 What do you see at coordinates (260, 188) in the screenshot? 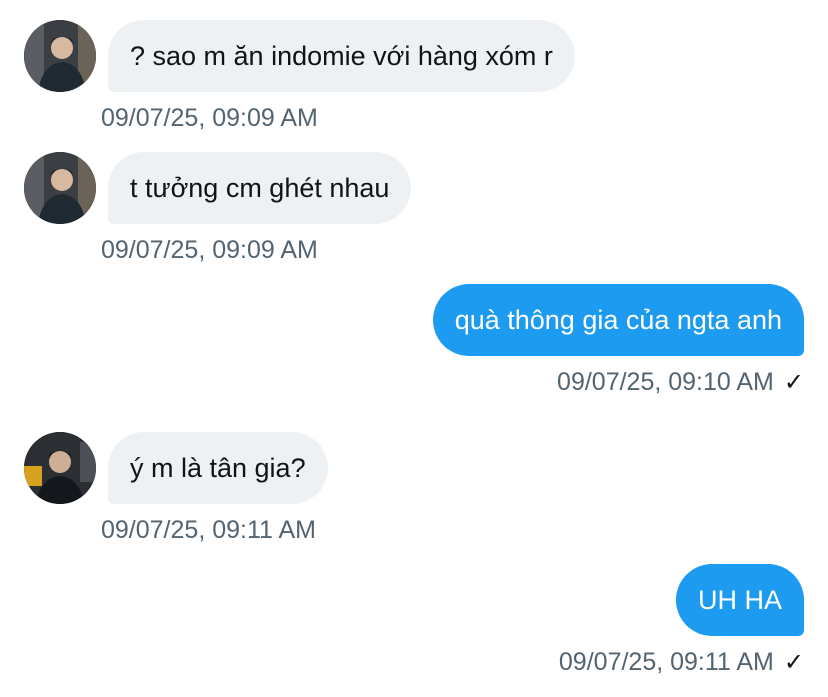
I see `message-bubble: t tưởng cm ghét nhau` at bounding box center [260, 188].